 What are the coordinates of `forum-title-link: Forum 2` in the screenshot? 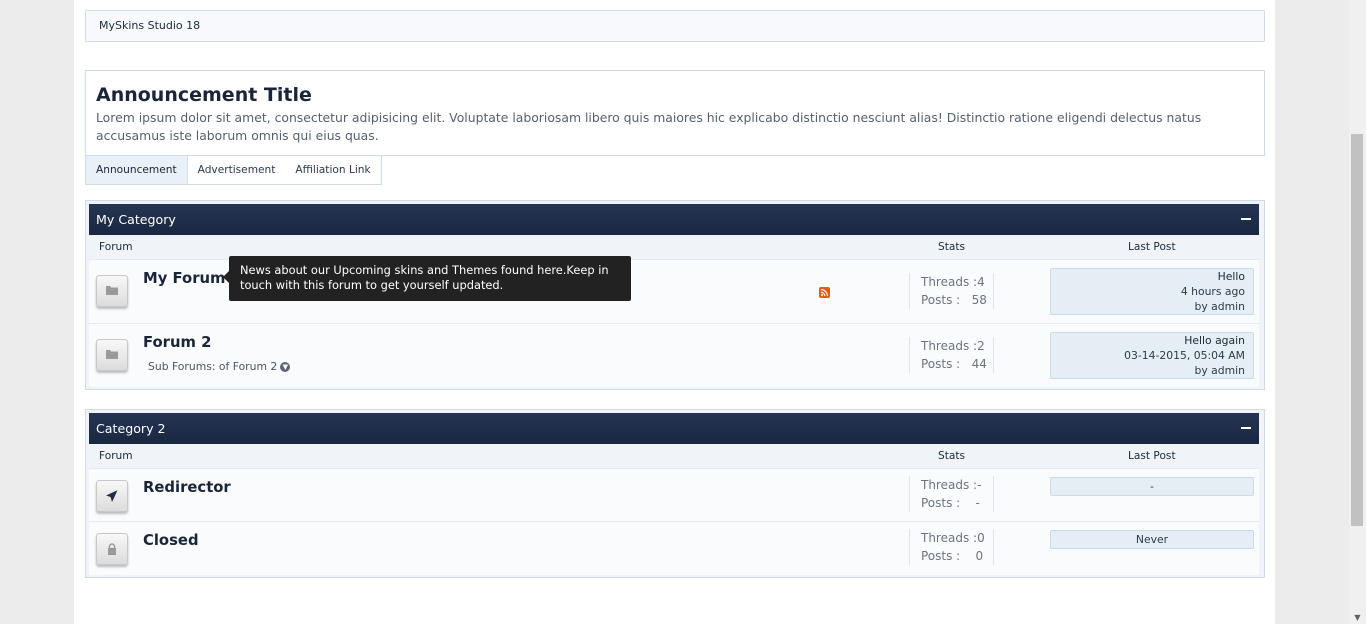 It's located at (177, 342).